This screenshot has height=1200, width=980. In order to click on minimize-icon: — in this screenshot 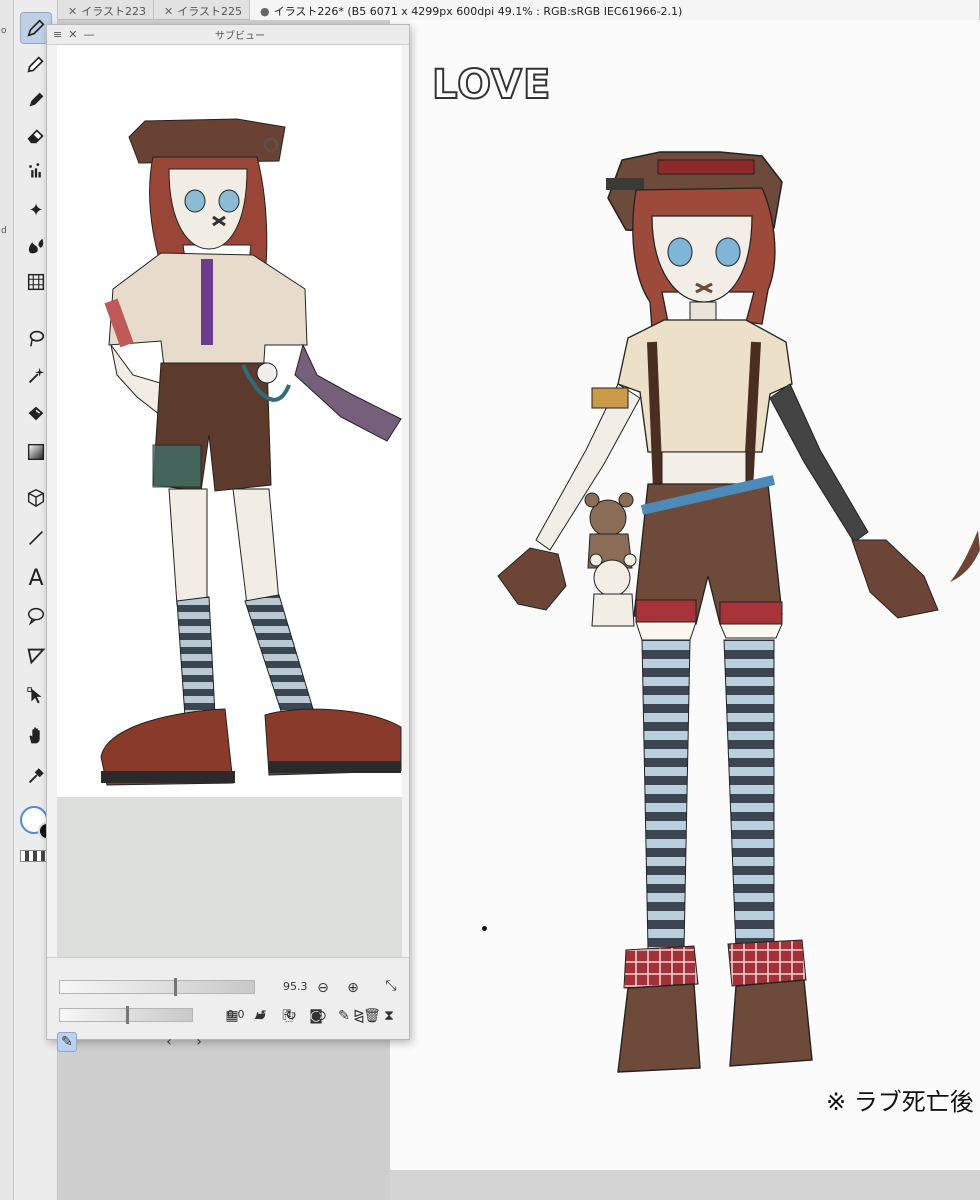, I will do `click(88, 34)`.